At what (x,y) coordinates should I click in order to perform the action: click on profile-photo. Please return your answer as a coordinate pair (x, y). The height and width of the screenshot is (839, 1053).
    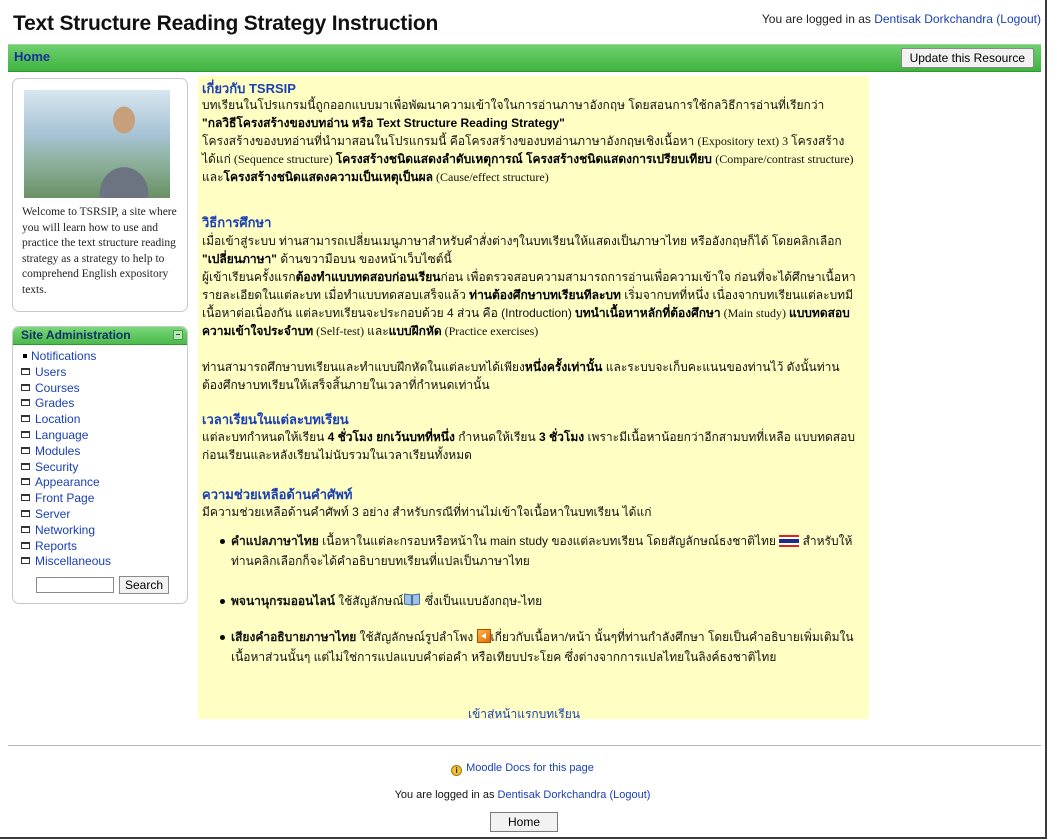
    Looking at the image, I should click on (97, 144).